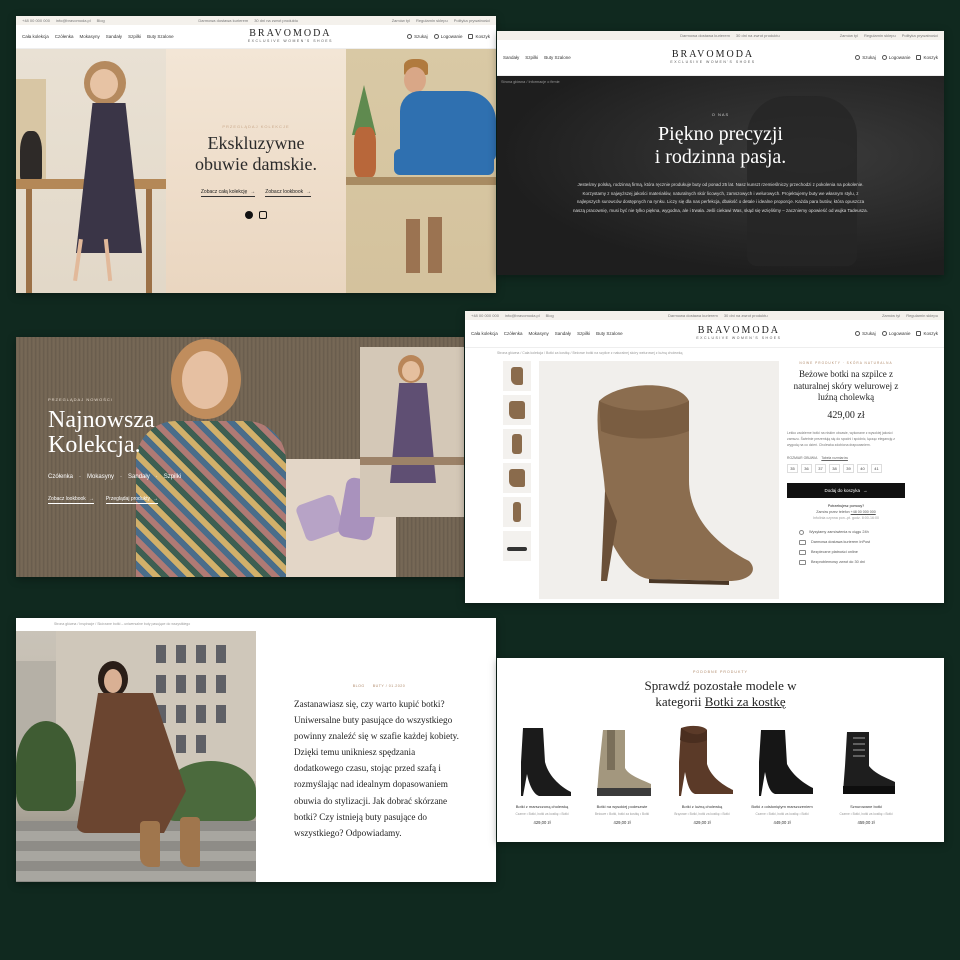 This screenshot has height=960, width=960. Describe the element at coordinates (745, 701) in the screenshot. I see `related-category-link: Botki za kostkę` at that location.